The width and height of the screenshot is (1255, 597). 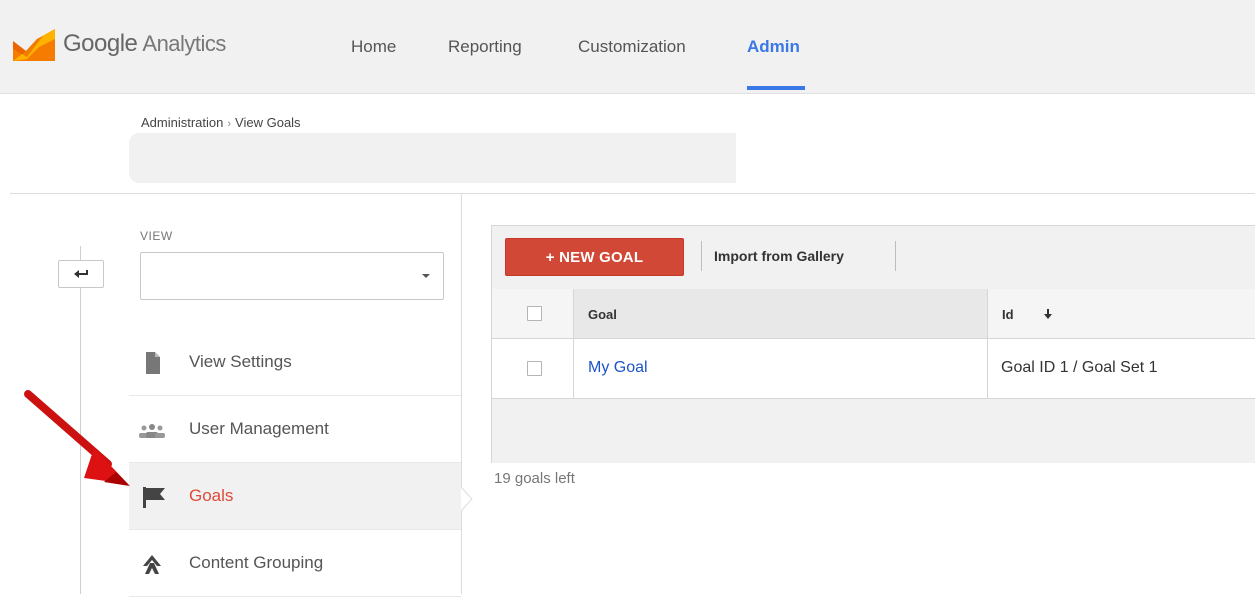 What do you see at coordinates (779, 256) in the screenshot?
I see `import-from-gallery-button: Import from Gallery` at bounding box center [779, 256].